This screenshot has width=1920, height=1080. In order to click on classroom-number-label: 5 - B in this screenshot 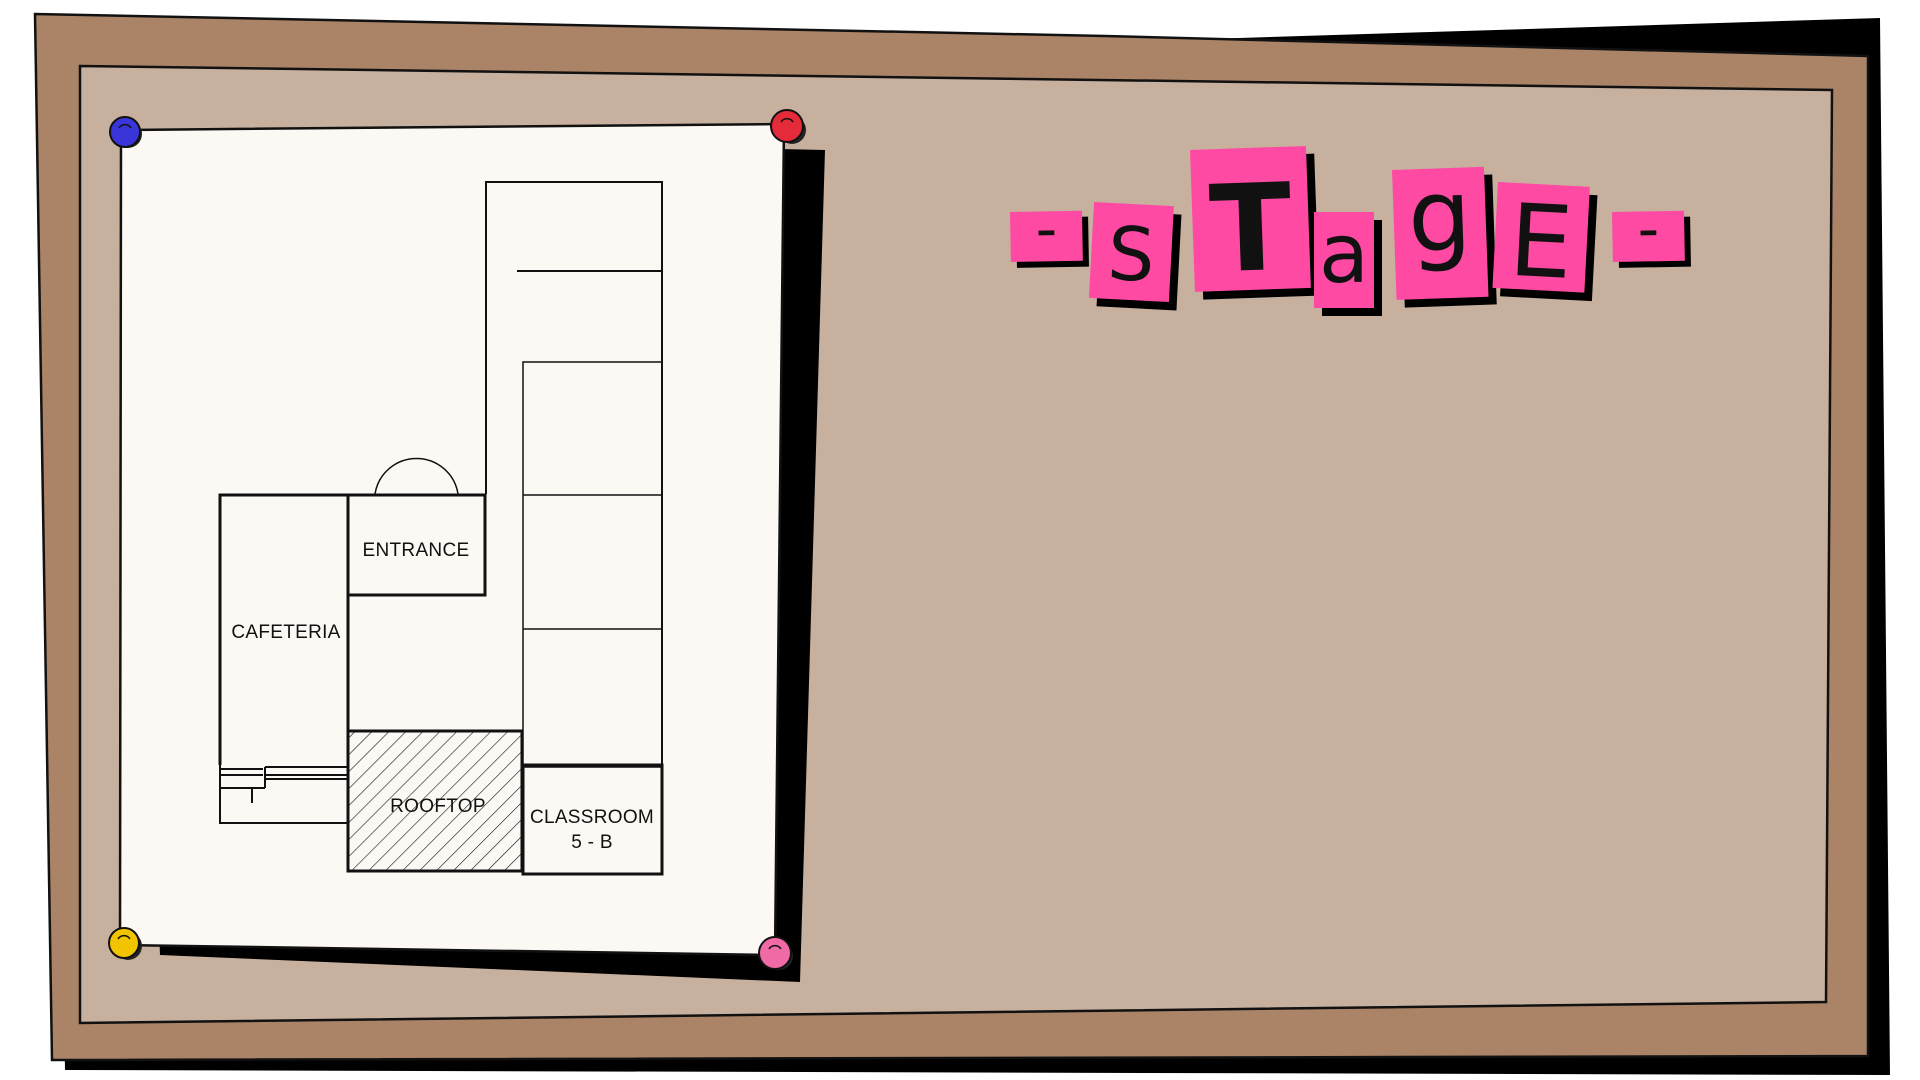, I will do `click(592, 842)`.